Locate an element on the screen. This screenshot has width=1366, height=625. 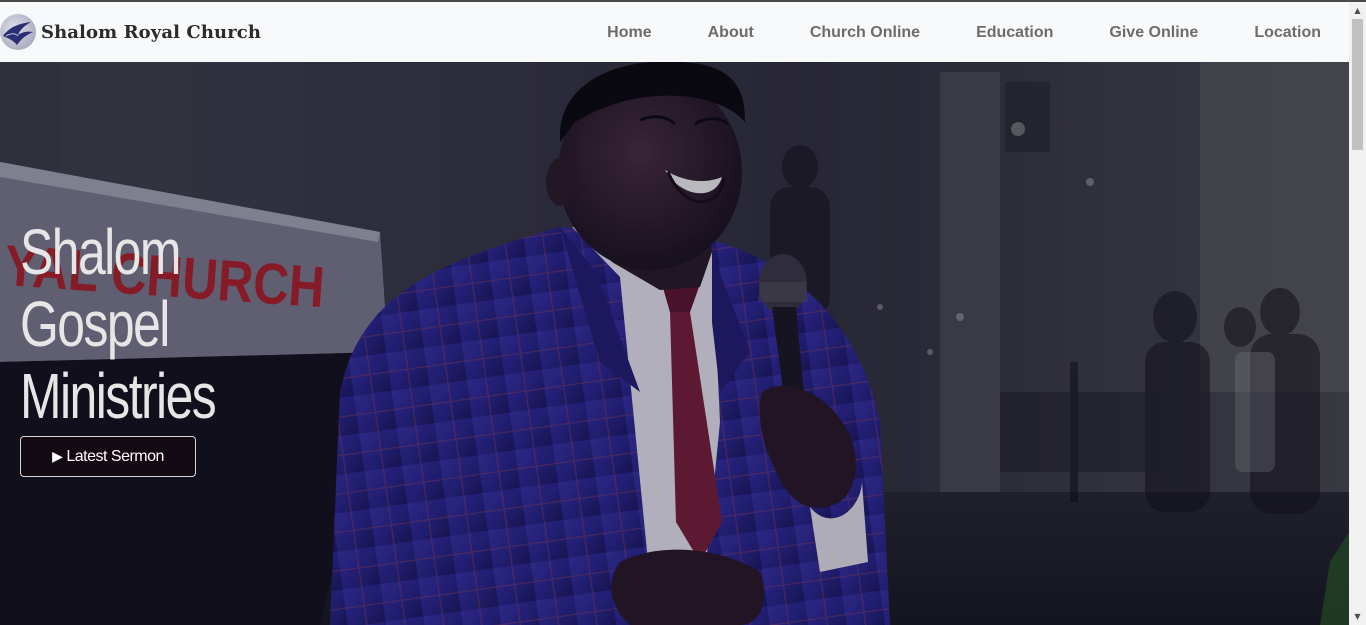
latest-sermon-label: Latest Sermon is located at coordinates (115, 456).